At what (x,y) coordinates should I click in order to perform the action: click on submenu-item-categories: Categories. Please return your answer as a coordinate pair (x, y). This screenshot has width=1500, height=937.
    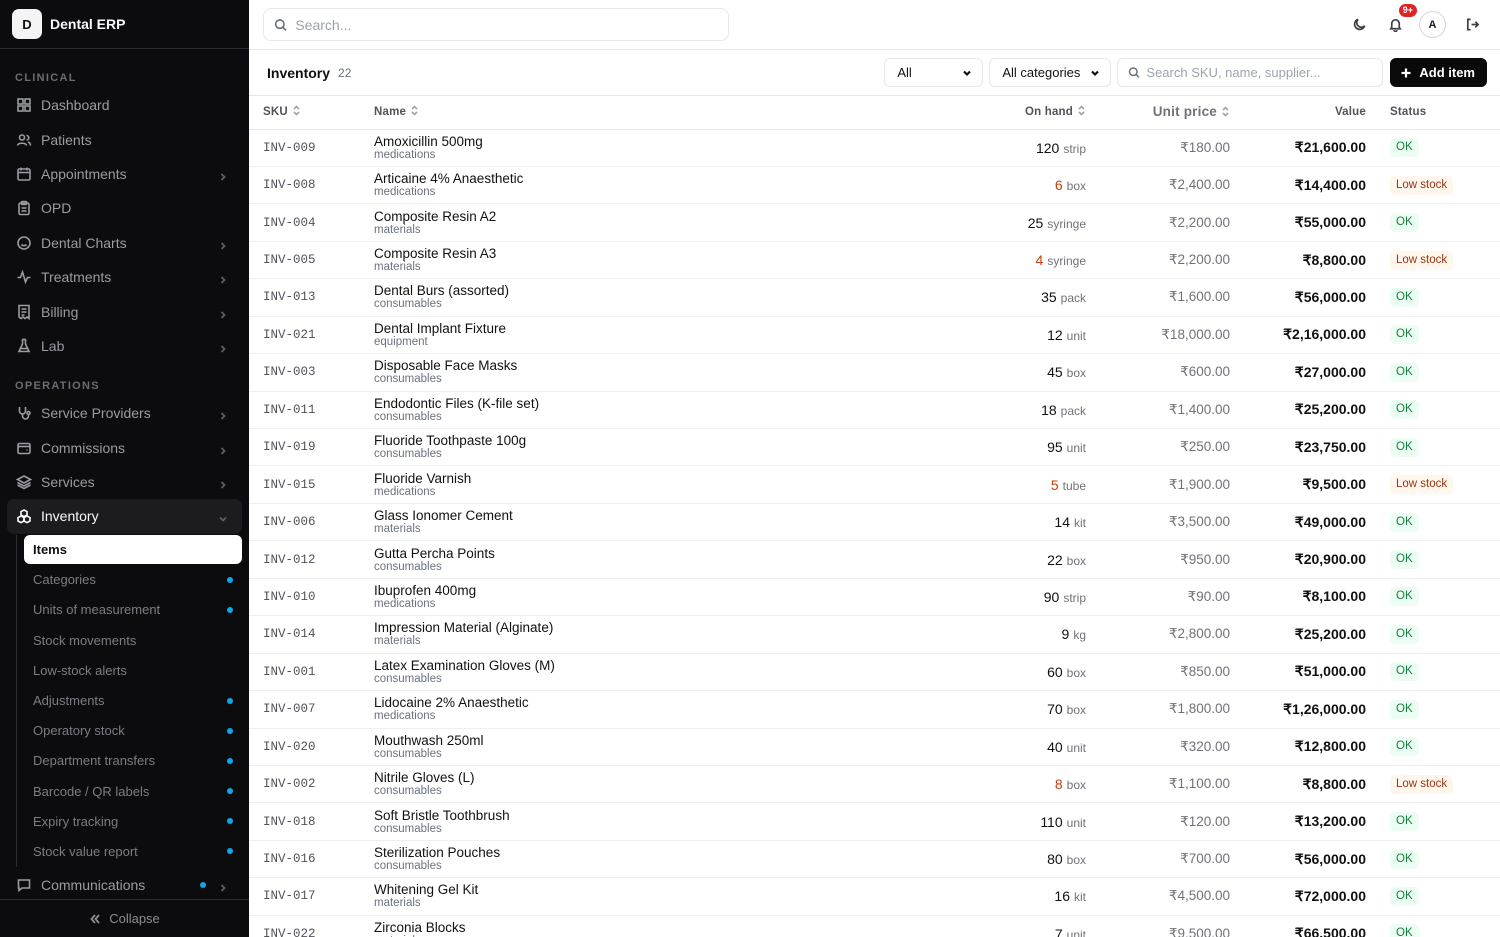
    Looking at the image, I should click on (133, 580).